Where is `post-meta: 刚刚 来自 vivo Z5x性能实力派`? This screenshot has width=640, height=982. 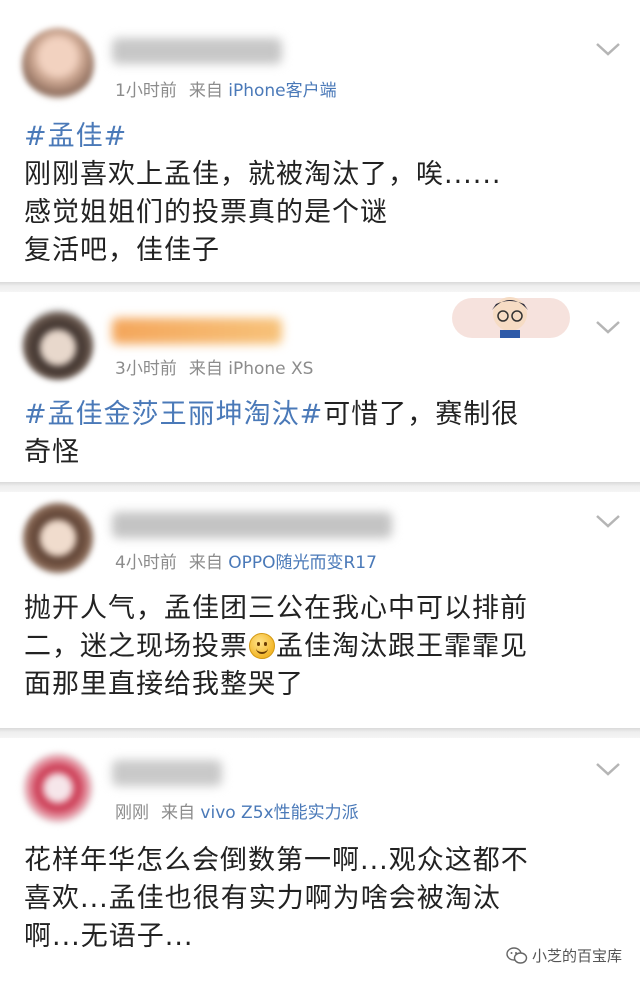 post-meta: 刚刚 来自 vivo Z5x性能实力派 is located at coordinates (237, 810).